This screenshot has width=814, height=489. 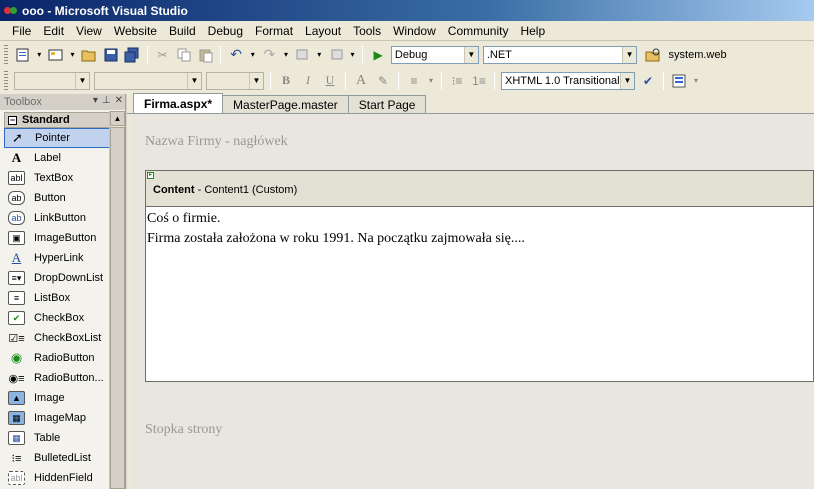 What do you see at coordinates (285, 104) in the screenshot?
I see `tab-masterpage-master: MasterPage.master` at bounding box center [285, 104].